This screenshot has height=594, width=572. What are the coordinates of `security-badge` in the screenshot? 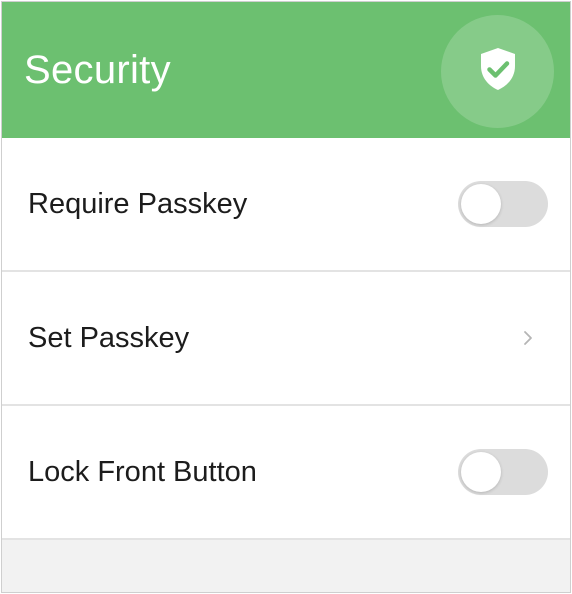 It's located at (497, 71).